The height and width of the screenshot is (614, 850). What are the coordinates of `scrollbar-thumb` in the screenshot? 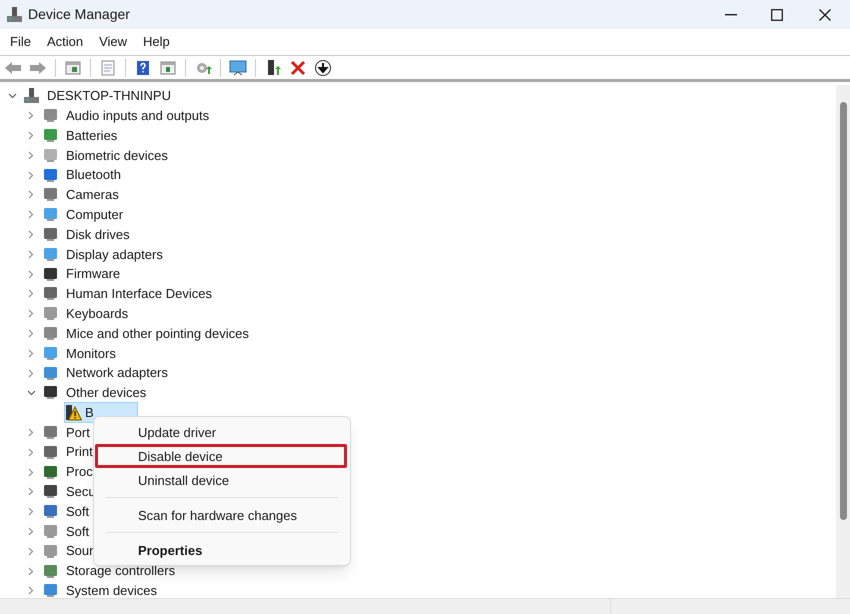 It's located at (843, 311).